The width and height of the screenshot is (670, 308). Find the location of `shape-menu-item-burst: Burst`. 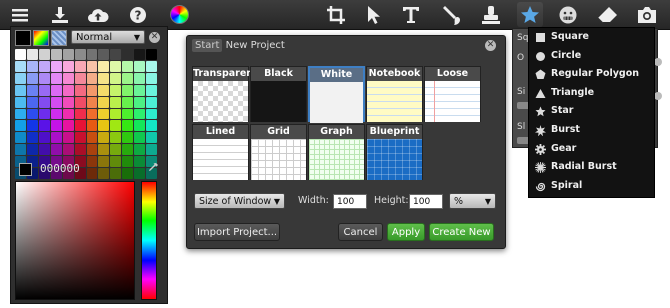

shape-menu-item-burst: Burst is located at coordinates (591, 130).